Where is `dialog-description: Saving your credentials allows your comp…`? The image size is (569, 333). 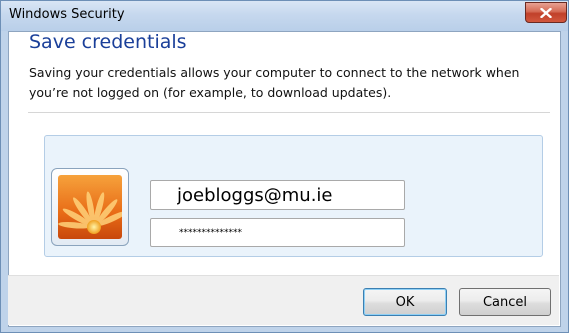 dialog-description: Saving your credentials allows your comp… is located at coordinates (274, 82).